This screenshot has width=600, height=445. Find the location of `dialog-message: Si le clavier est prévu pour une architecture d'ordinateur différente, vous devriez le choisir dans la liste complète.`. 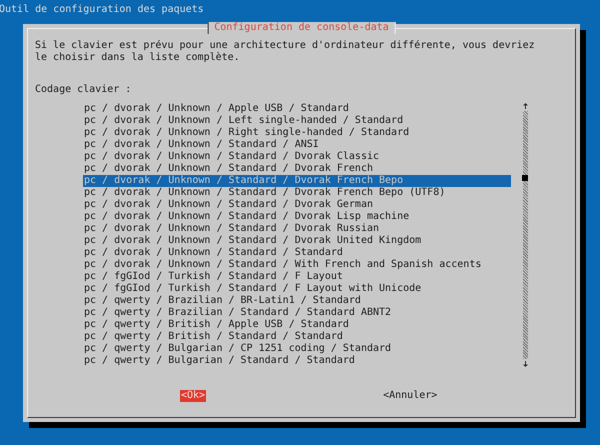

dialog-message: Si le clavier est prévu pour une architecture d'ordinateur différente, vous devriez le choisir dans la liste complète. is located at coordinates (285, 52).